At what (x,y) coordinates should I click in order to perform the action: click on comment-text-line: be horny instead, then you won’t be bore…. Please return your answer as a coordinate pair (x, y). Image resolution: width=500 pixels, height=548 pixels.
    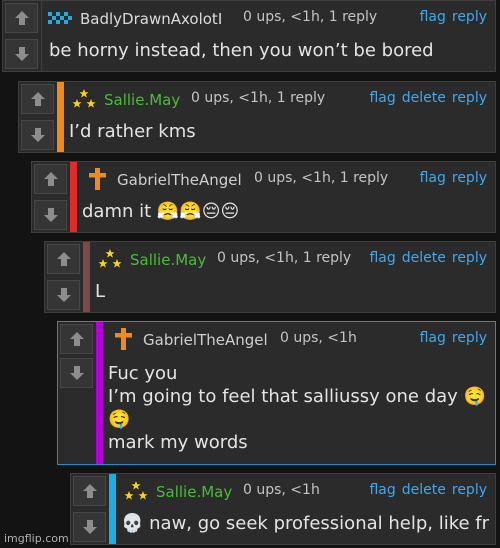
    Looking at the image, I should click on (241, 50).